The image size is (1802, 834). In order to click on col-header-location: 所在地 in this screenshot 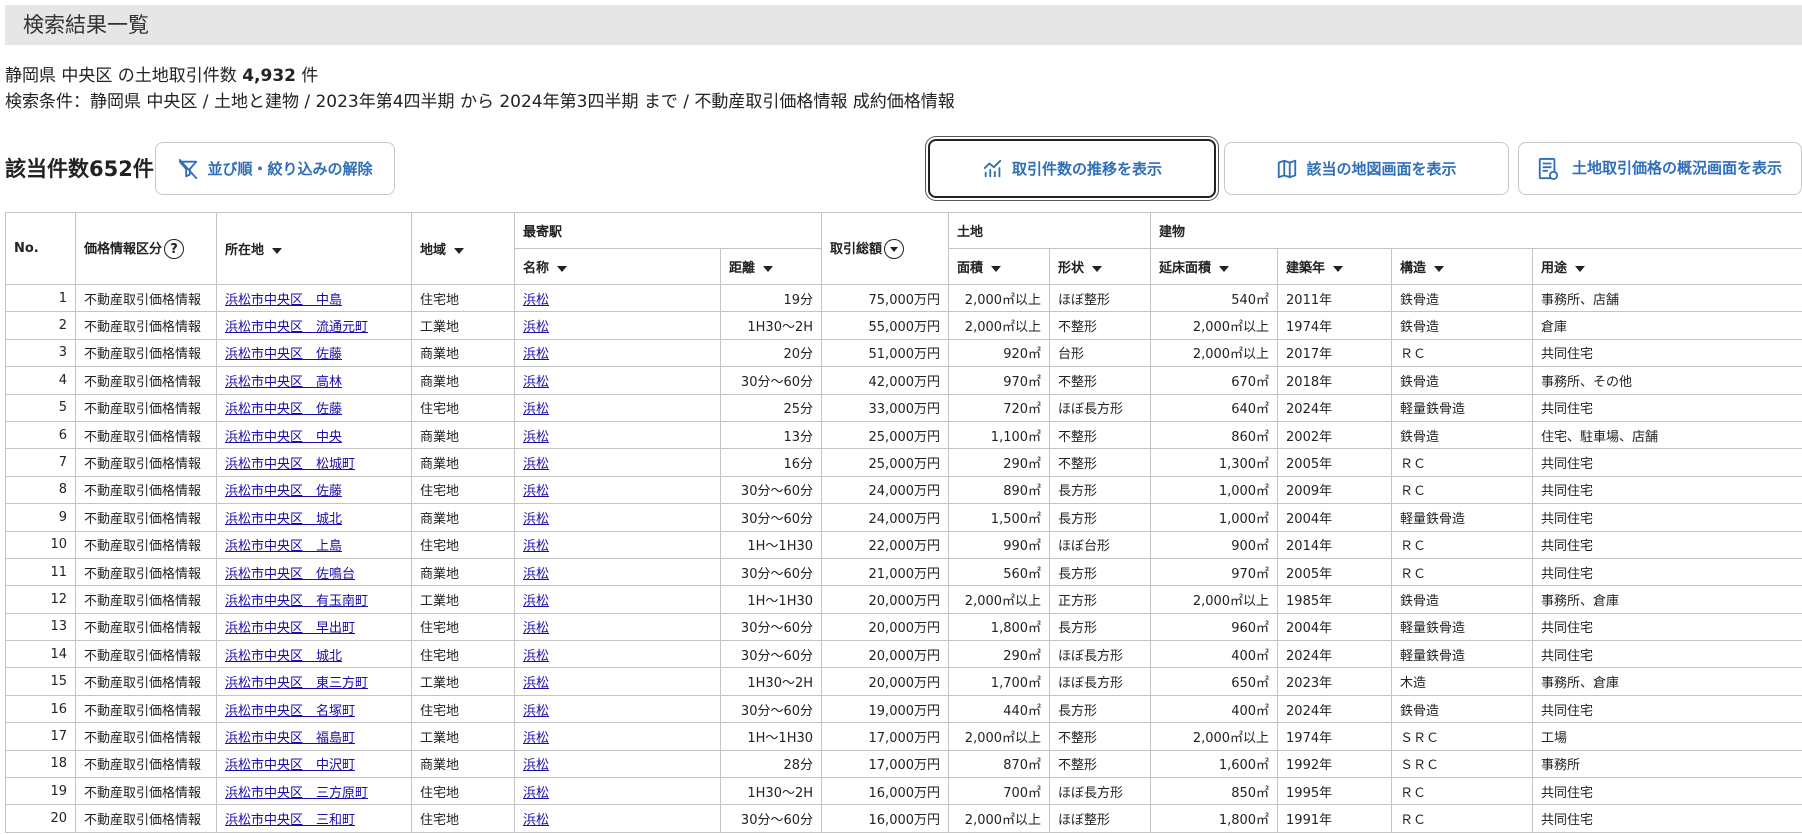, I will do `click(314, 248)`.